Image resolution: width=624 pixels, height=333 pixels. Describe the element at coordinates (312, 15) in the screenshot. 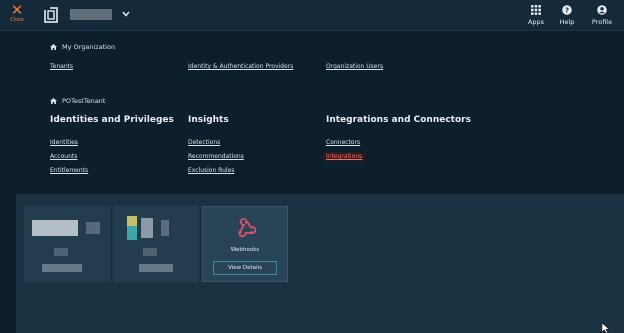

I see `top-bar: ✕ Close Apps ? Help Profile` at that location.